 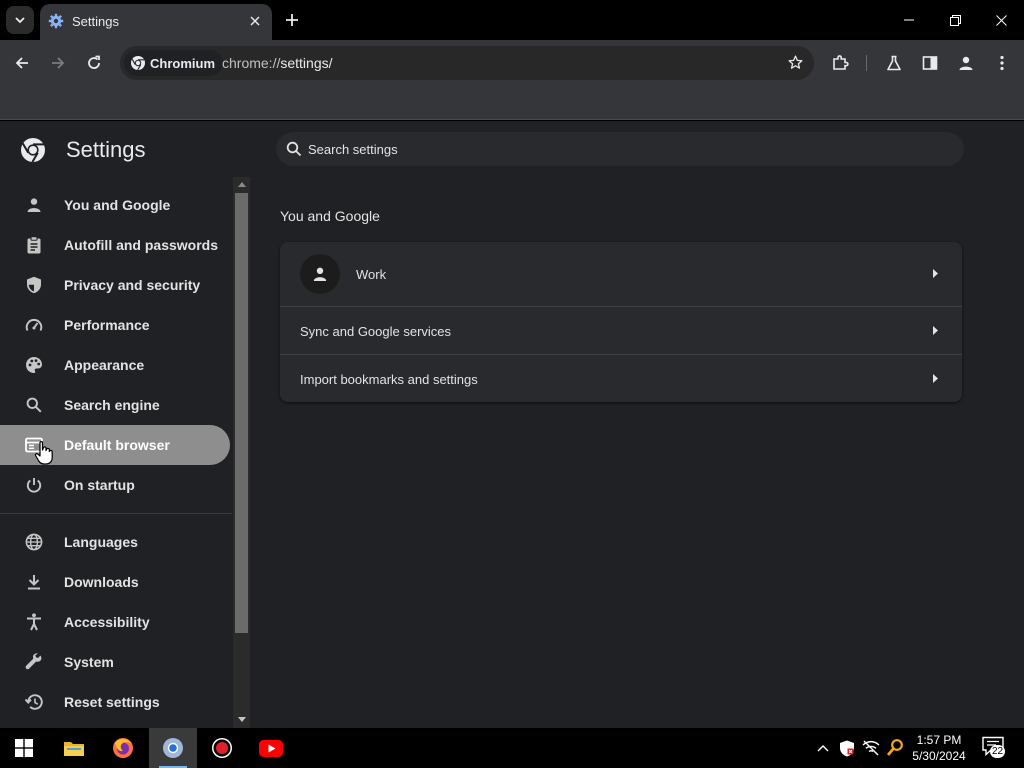 What do you see at coordinates (24, 748) in the screenshot?
I see `windows-start-icon` at bounding box center [24, 748].